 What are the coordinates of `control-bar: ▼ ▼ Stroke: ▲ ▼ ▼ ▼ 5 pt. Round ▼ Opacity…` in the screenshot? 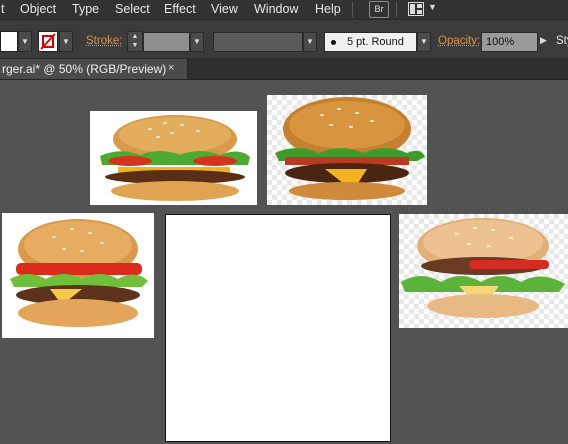 It's located at (284, 39).